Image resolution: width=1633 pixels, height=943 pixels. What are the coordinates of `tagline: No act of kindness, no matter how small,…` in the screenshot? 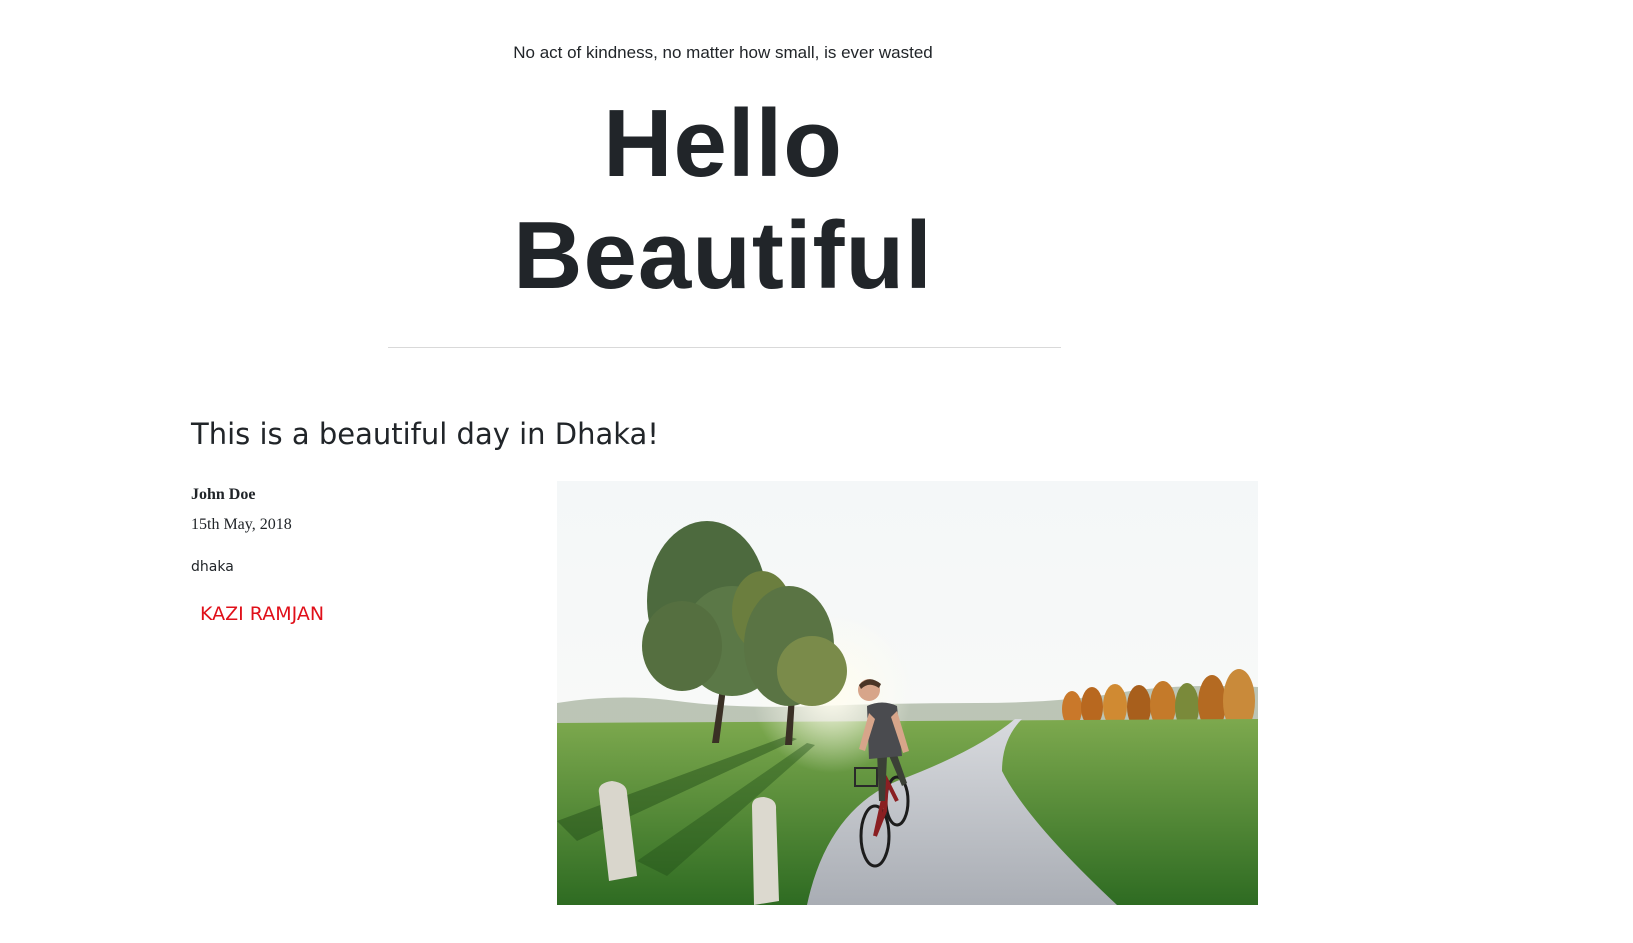 It's located at (723, 52).